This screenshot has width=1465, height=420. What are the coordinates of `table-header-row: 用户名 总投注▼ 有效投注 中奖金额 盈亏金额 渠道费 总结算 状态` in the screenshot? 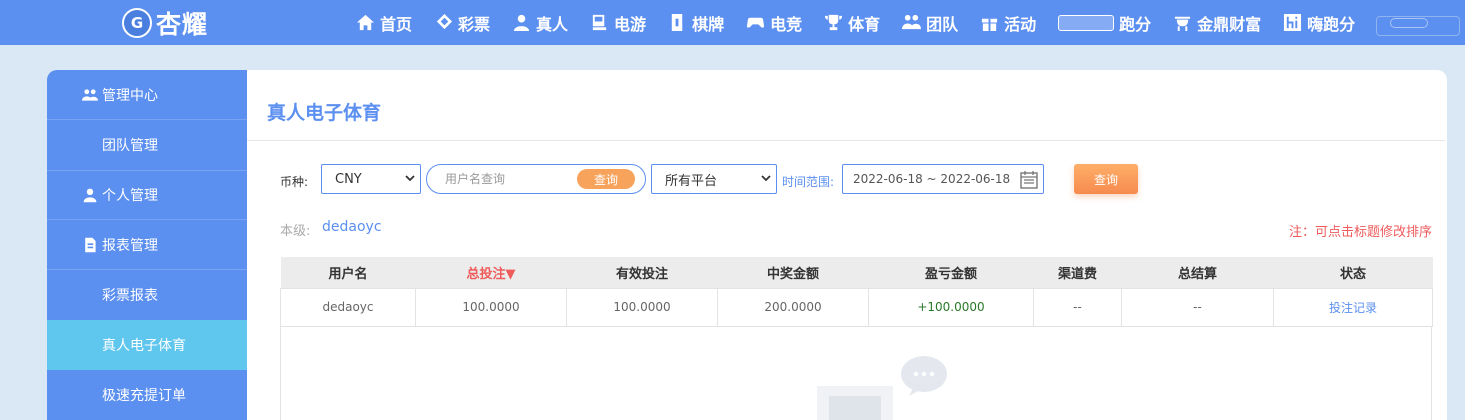 It's located at (856, 272).